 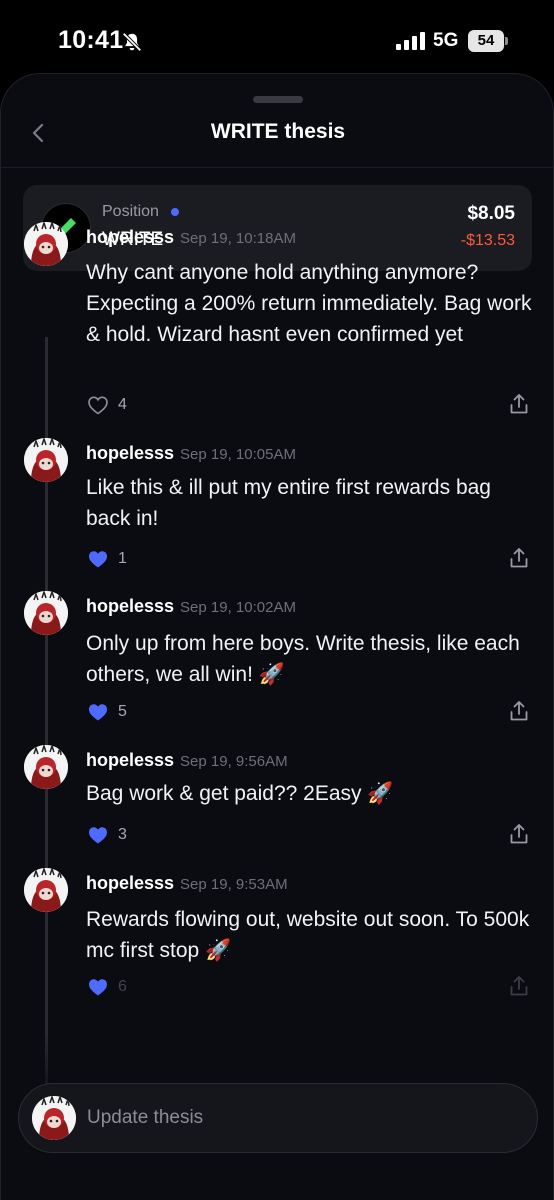 What do you see at coordinates (234, 761) in the screenshot?
I see `post-time: Sep 19, 9:56AM` at bounding box center [234, 761].